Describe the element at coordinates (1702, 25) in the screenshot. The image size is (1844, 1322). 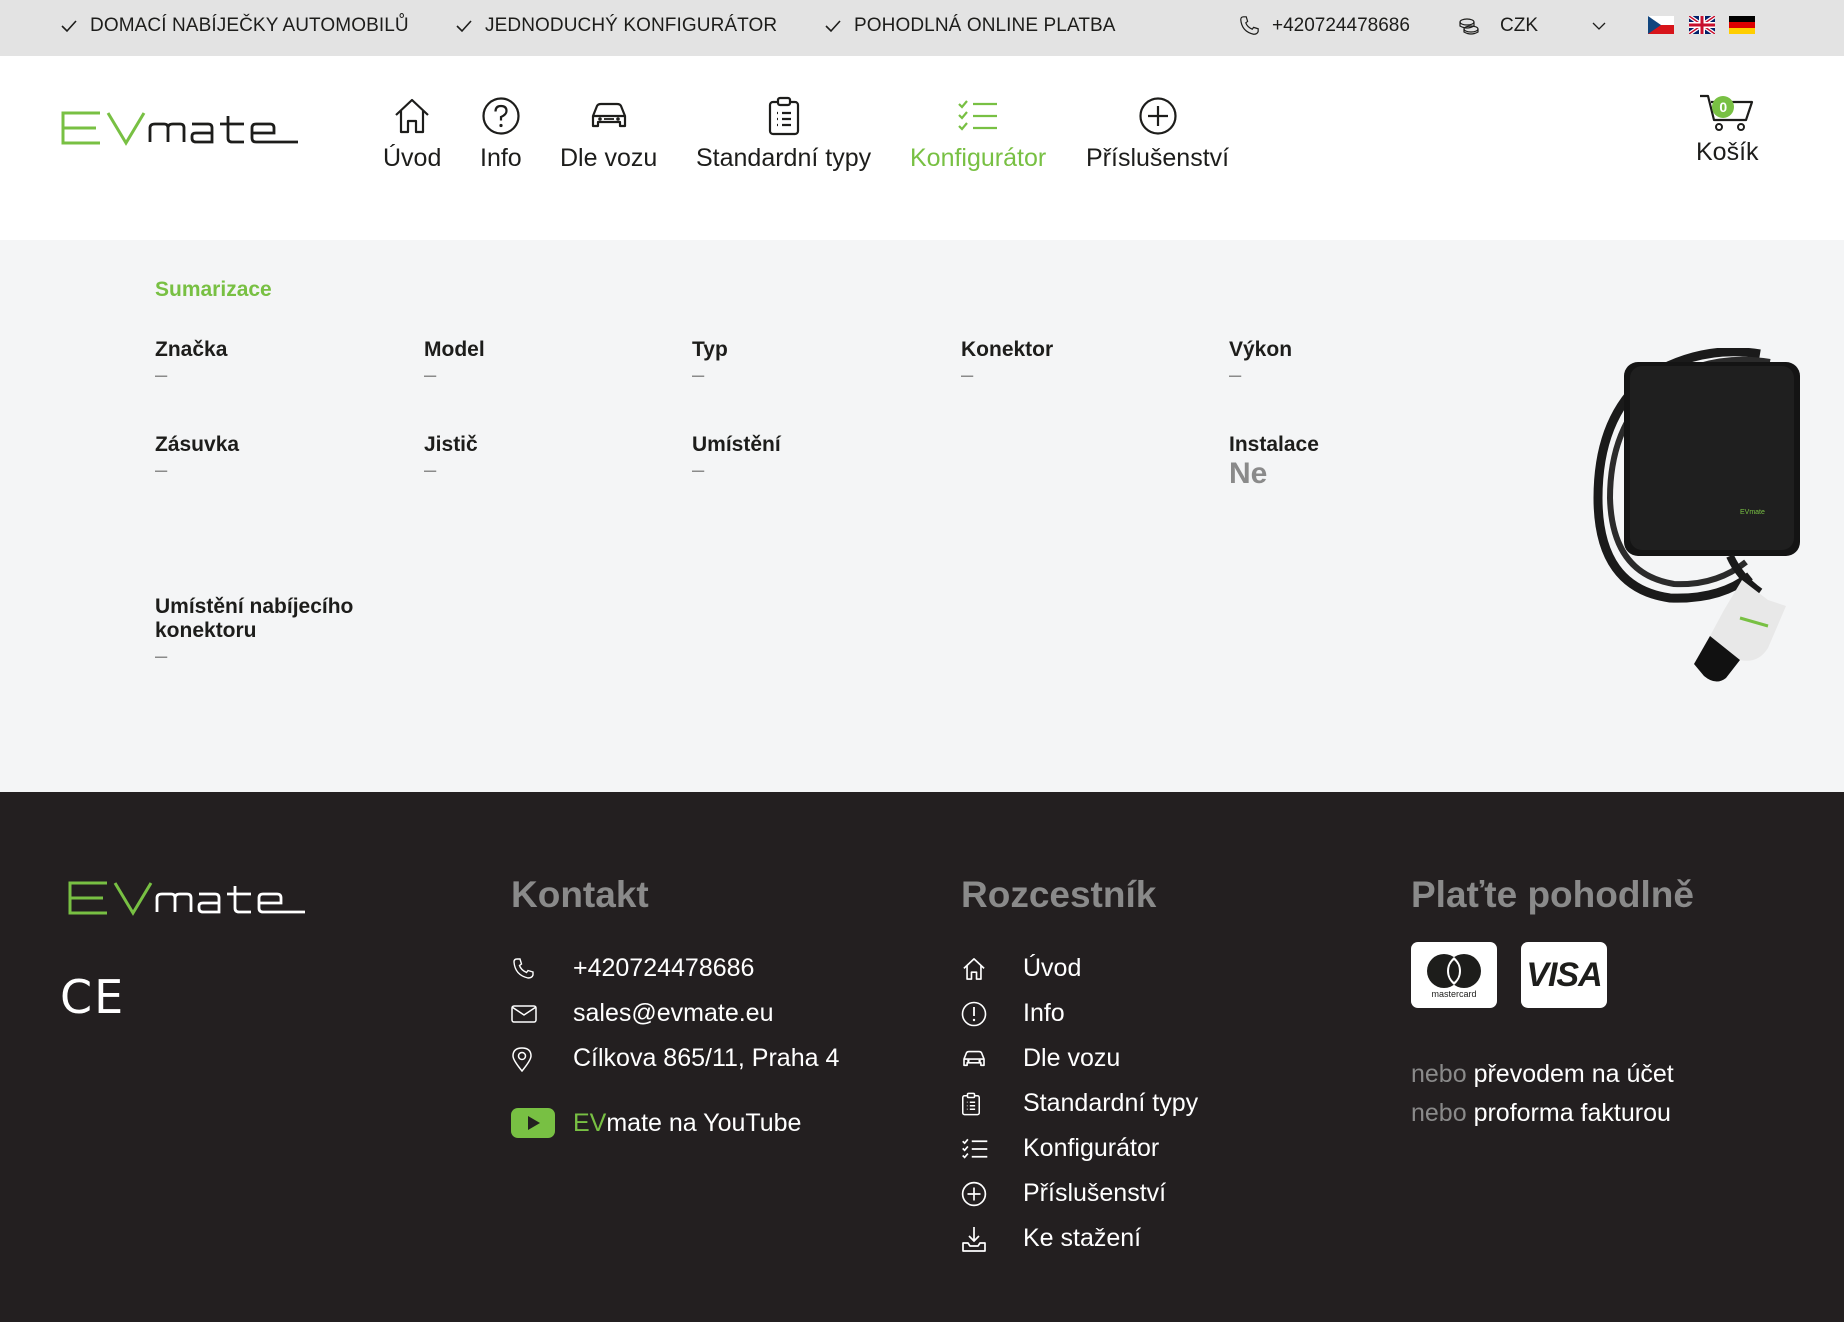
I see `en-flag-icon` at that location.